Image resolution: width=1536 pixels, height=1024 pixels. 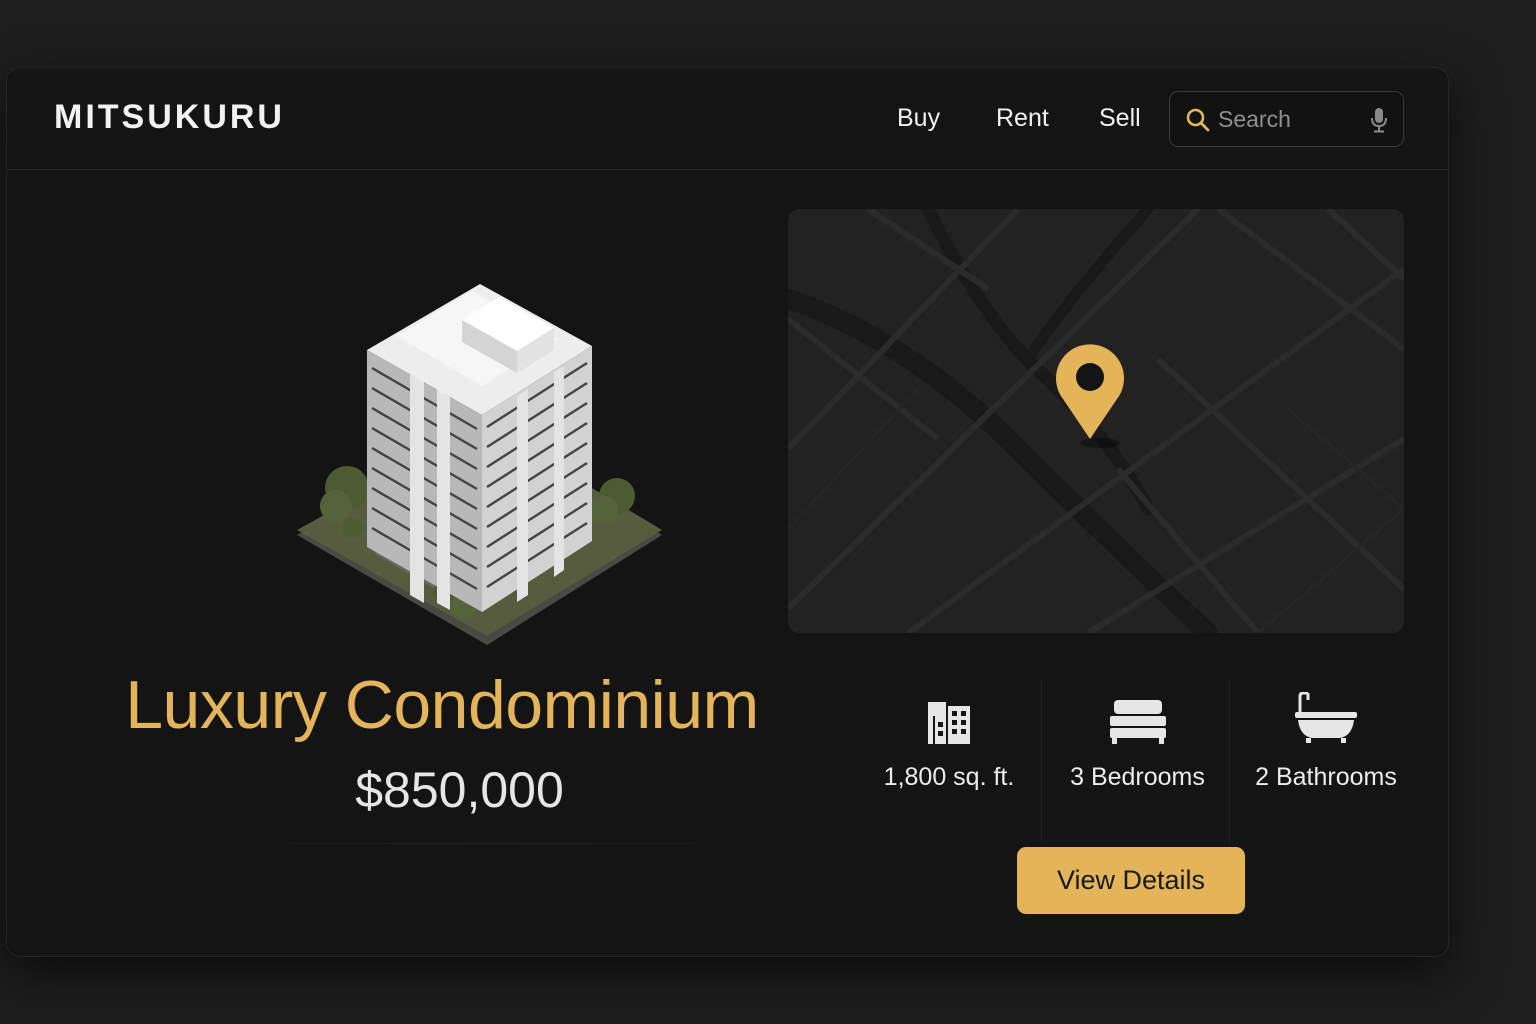 I want to click on listing-price: $850,000, so click(x=459, y=790).